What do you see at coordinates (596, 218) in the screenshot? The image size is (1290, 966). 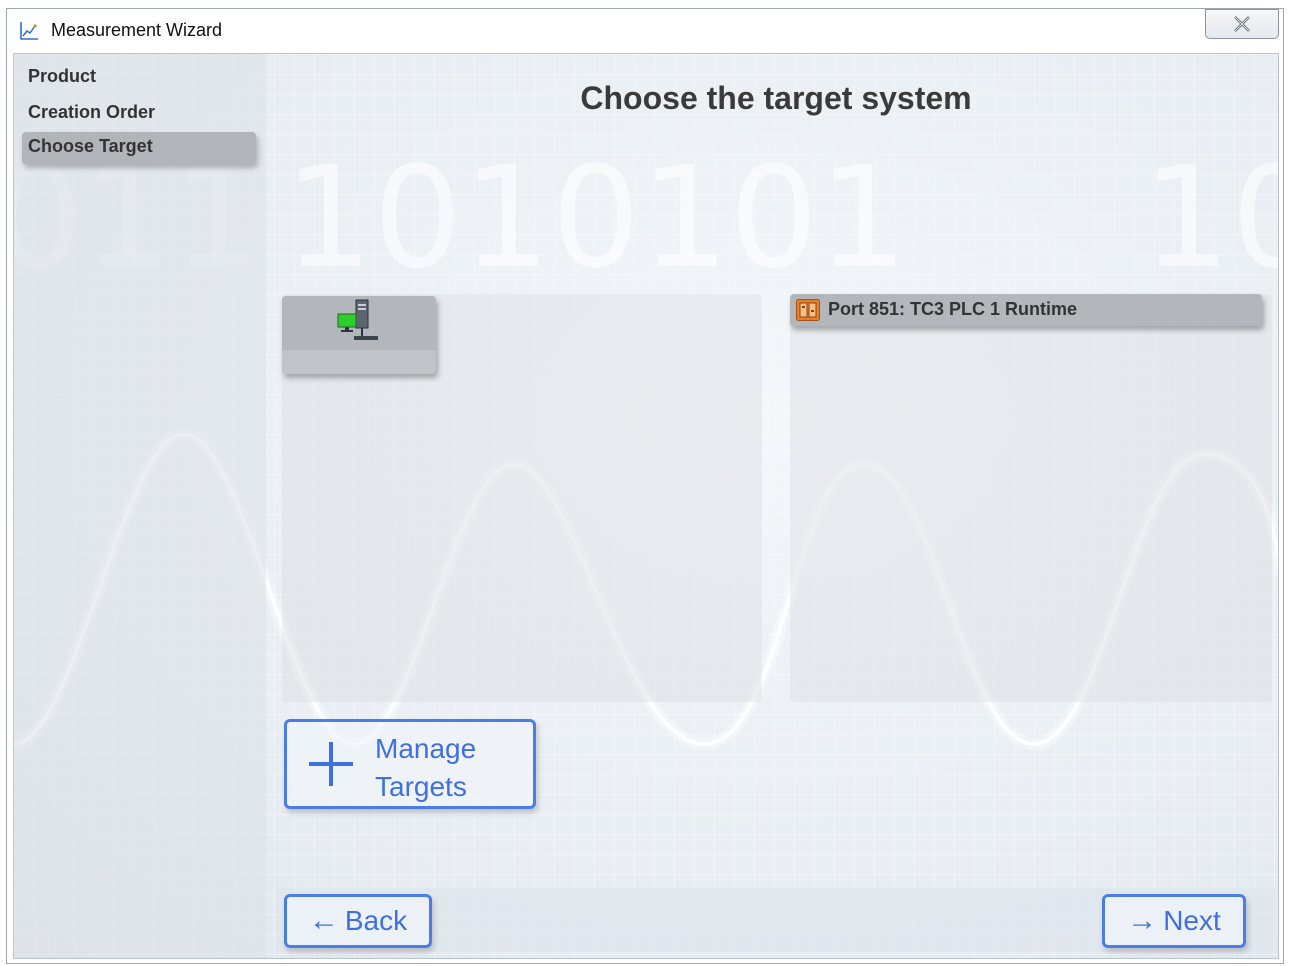 I see `svg-text: 1010101` at bounding box center [596, 218].